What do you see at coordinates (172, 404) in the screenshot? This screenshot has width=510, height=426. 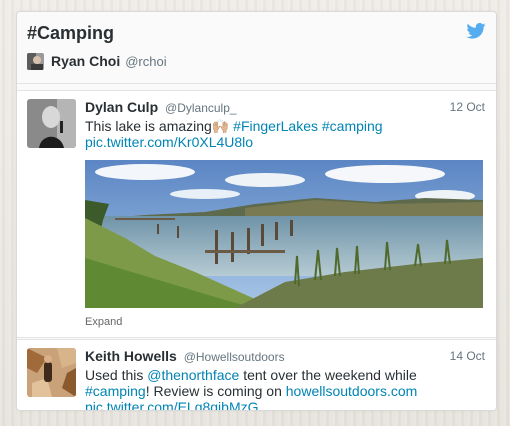 I see `media-link: pic.twitter.com/ELg8gibMzG` at bounding box center [172, 404].